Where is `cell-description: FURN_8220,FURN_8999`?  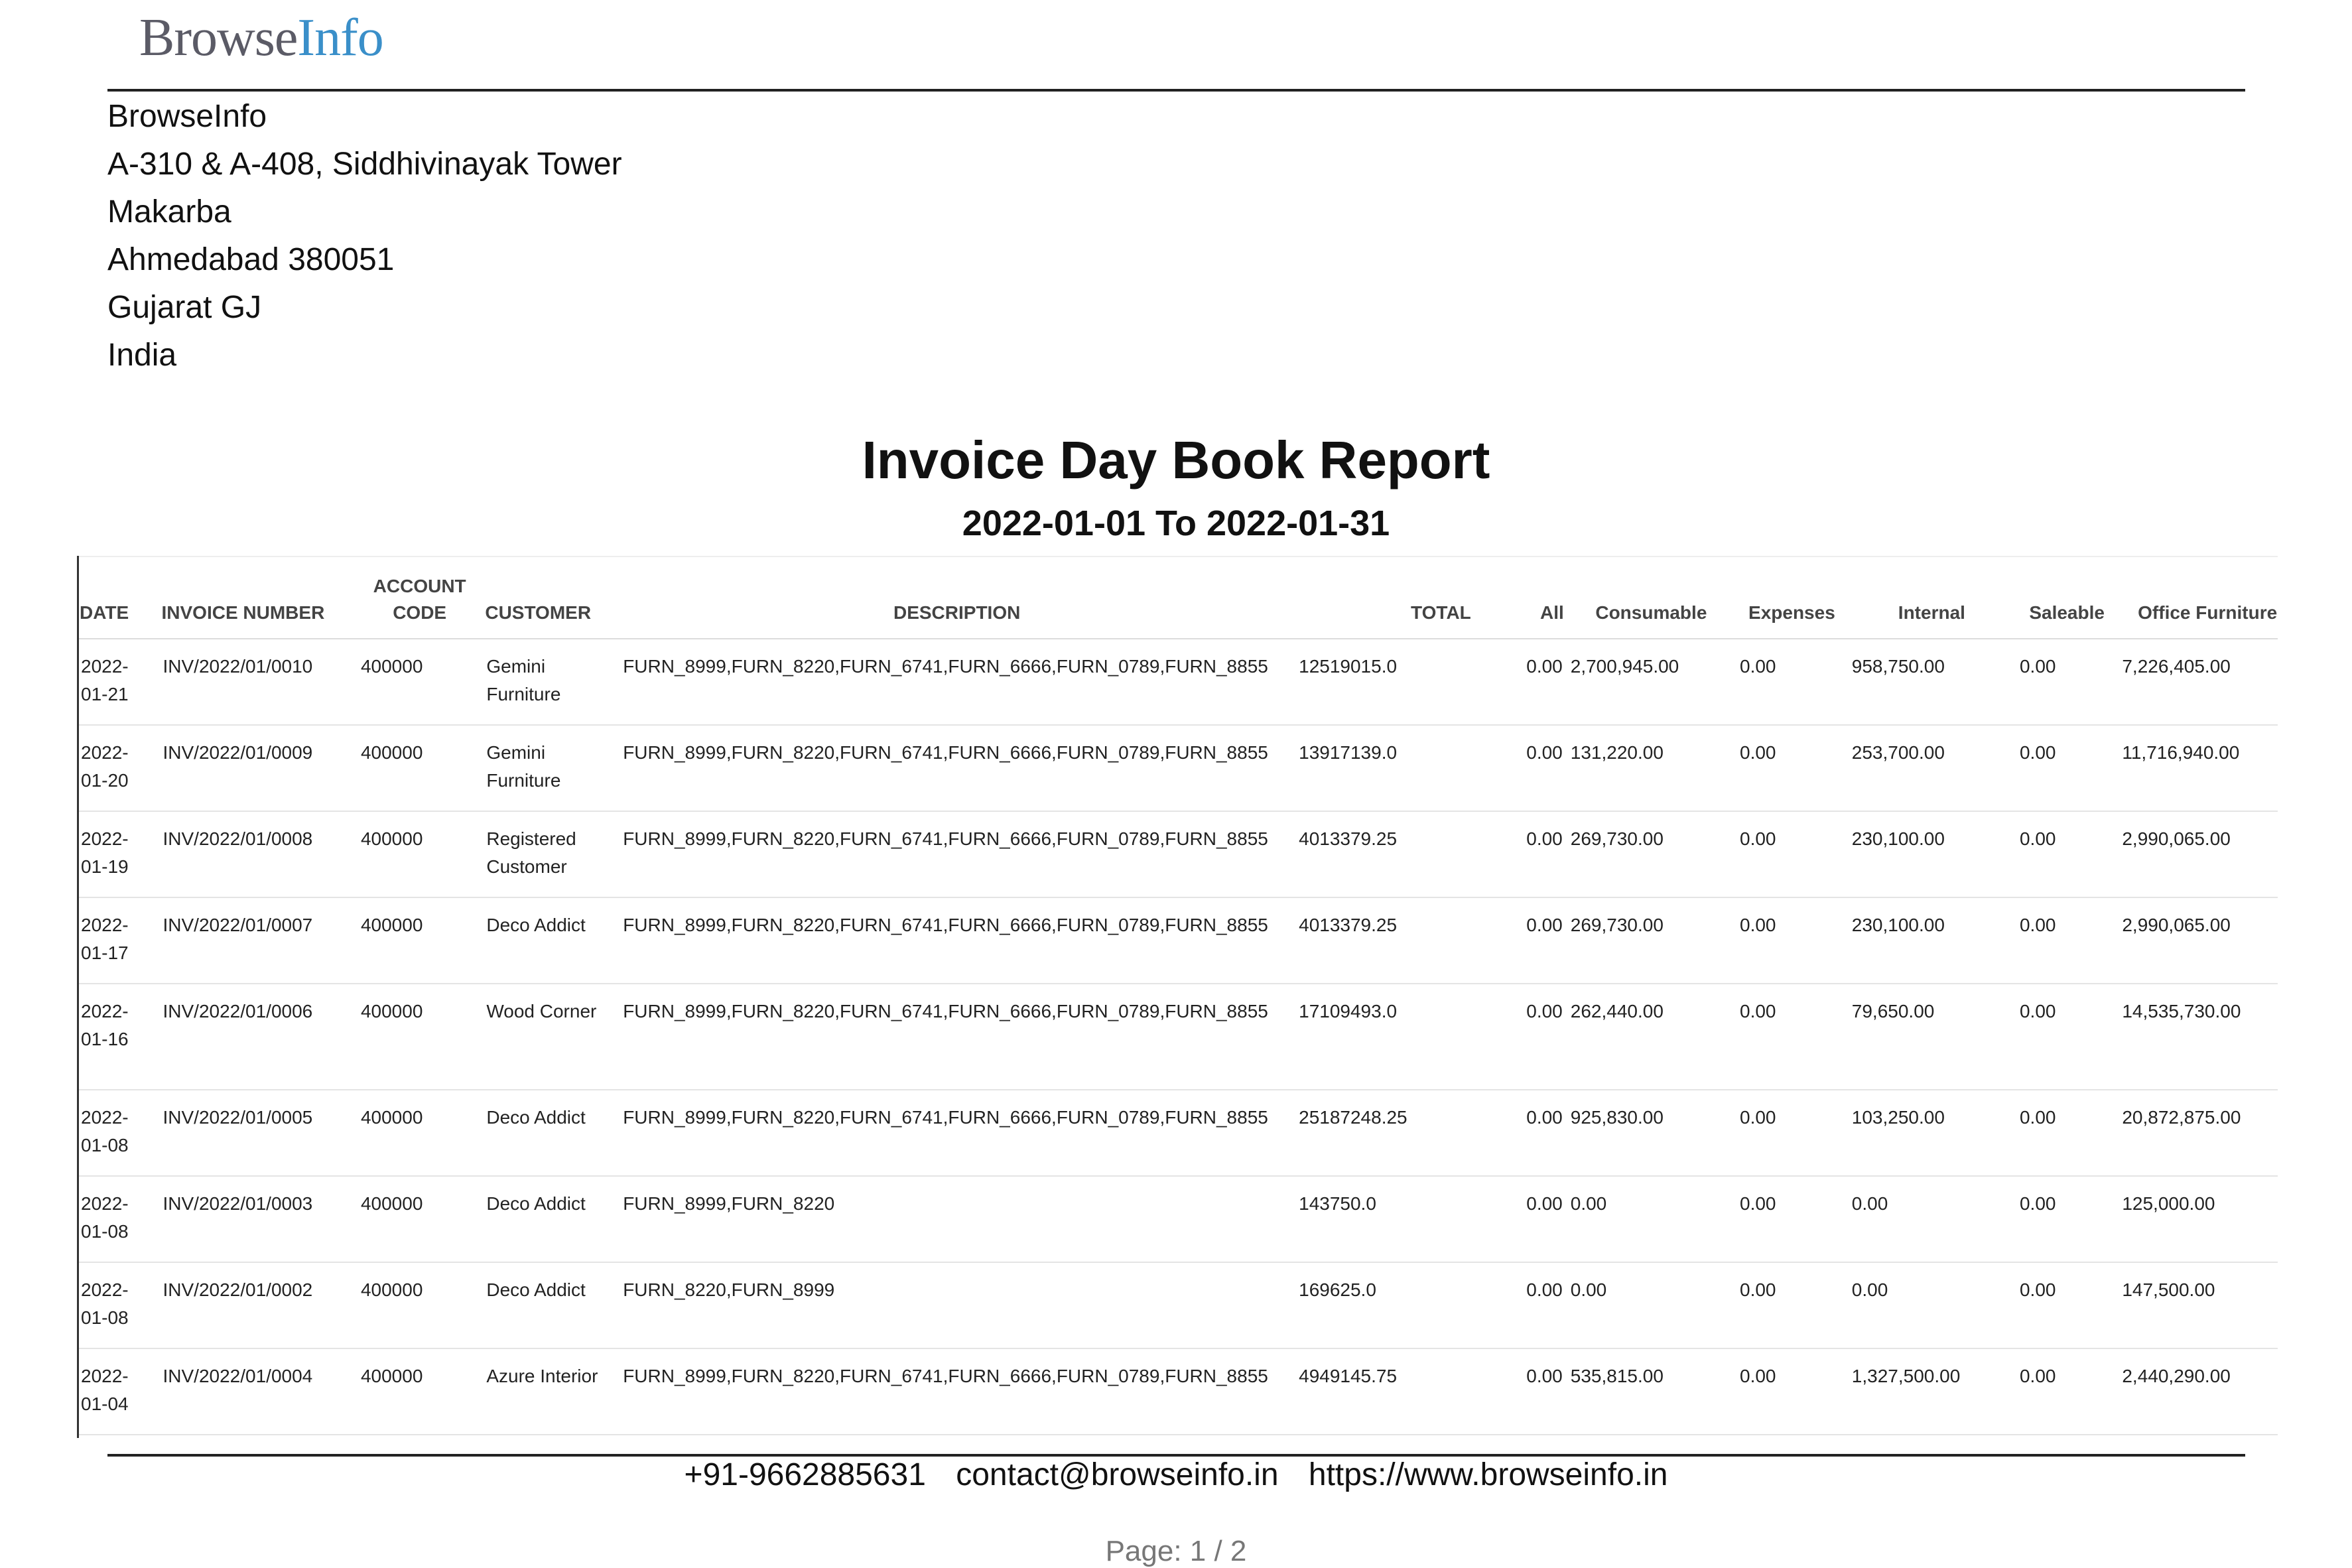 cell-description: FURN_8220,FURN_8999 is located at coordinates (957, 1306).